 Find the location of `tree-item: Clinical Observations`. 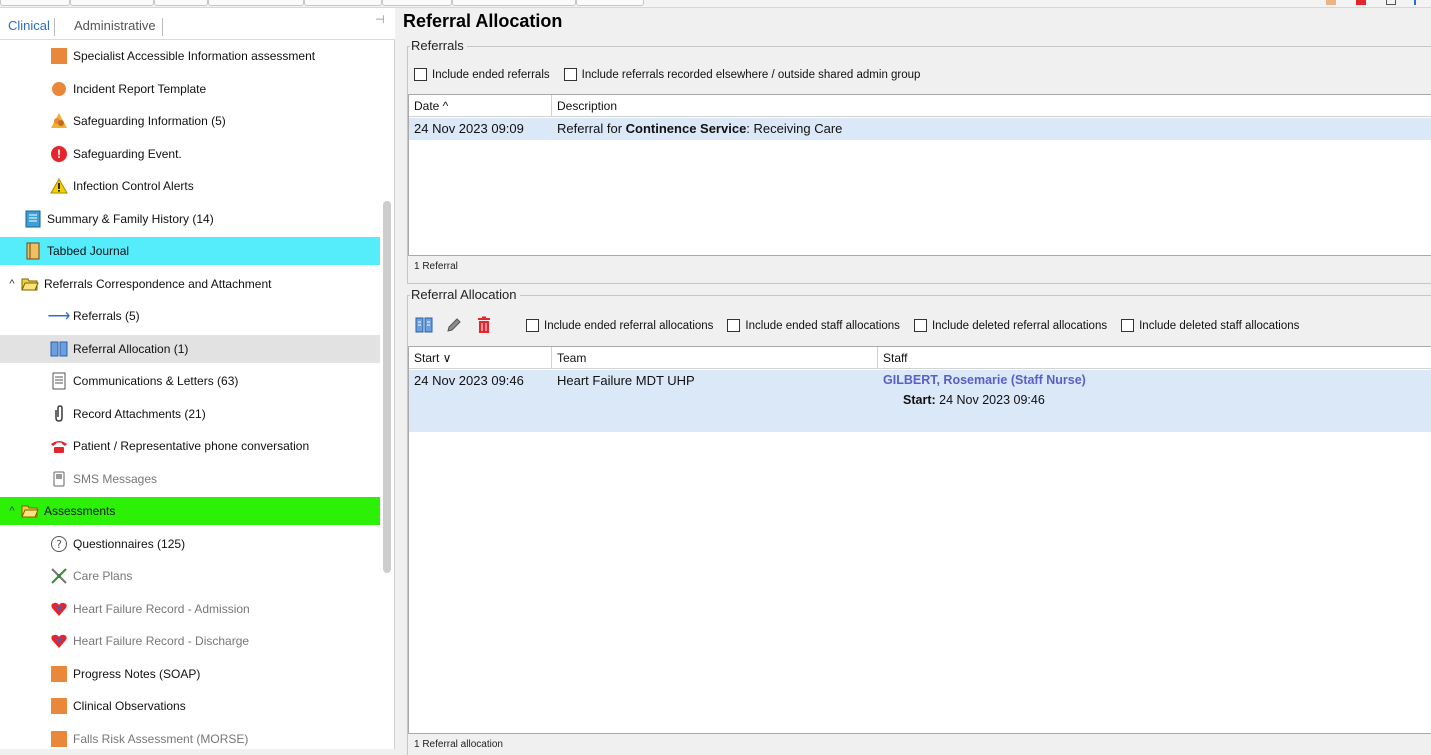

tree-item: Clinical Observations is located at coordinates (190, 706).